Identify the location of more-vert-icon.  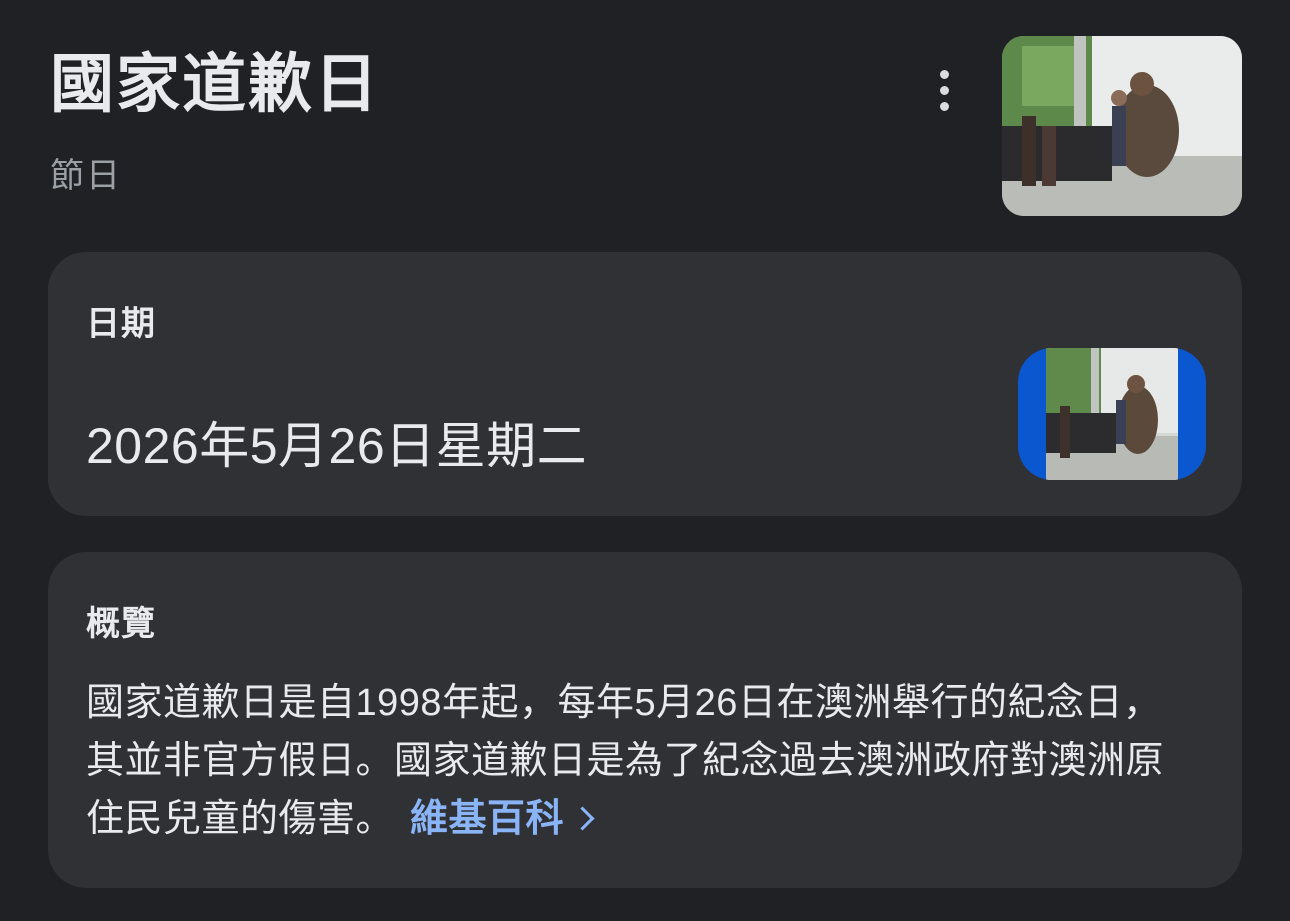
(944, 74).